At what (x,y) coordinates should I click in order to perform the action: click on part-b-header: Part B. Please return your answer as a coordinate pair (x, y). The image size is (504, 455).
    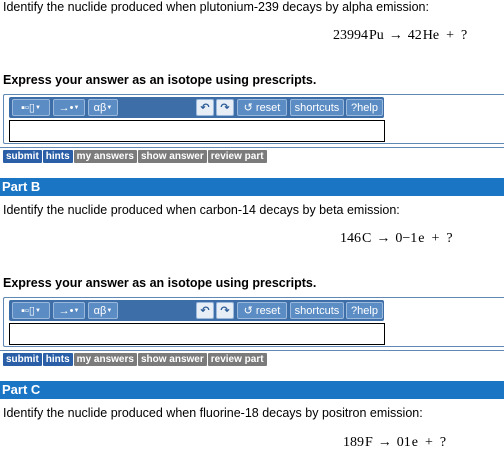
    Looking at the image, I should click on (252, 187).